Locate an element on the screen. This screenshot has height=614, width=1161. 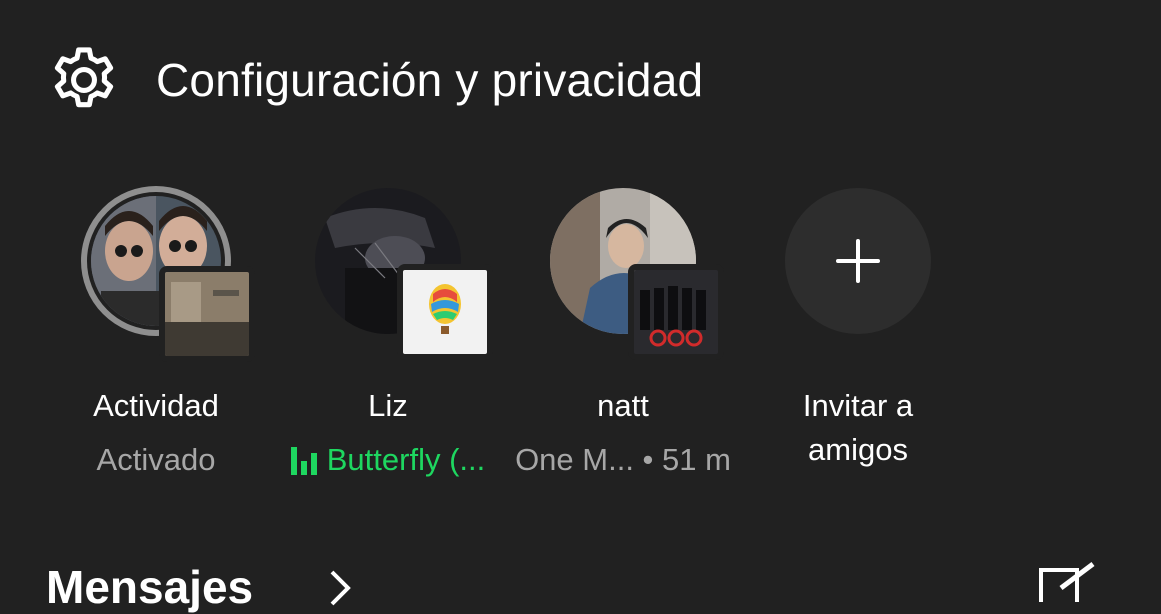
messages-title: Mensajes is located at coordinates (150, 587).